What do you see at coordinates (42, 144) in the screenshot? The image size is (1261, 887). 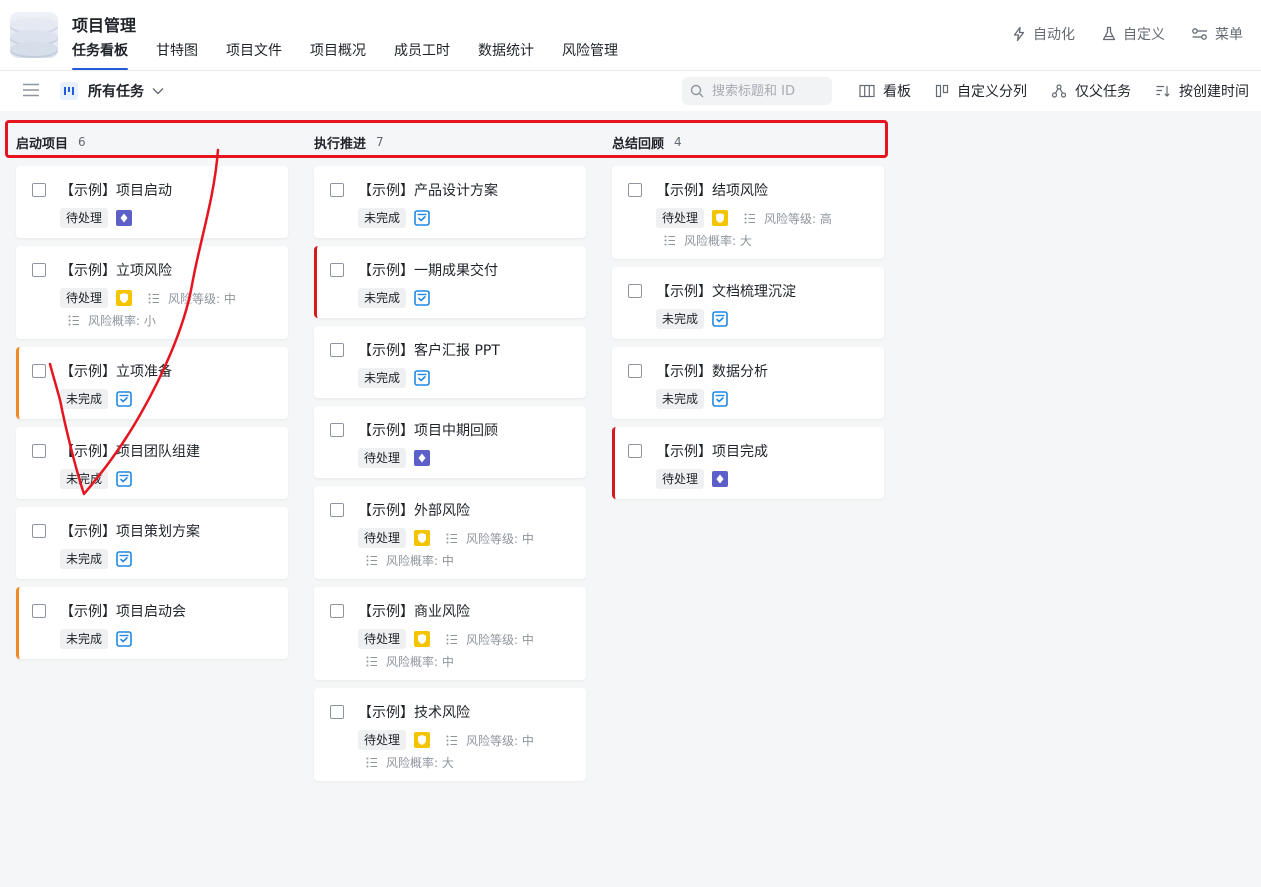 I see `column-title: 启动项目` at bounding box center [42, 144].